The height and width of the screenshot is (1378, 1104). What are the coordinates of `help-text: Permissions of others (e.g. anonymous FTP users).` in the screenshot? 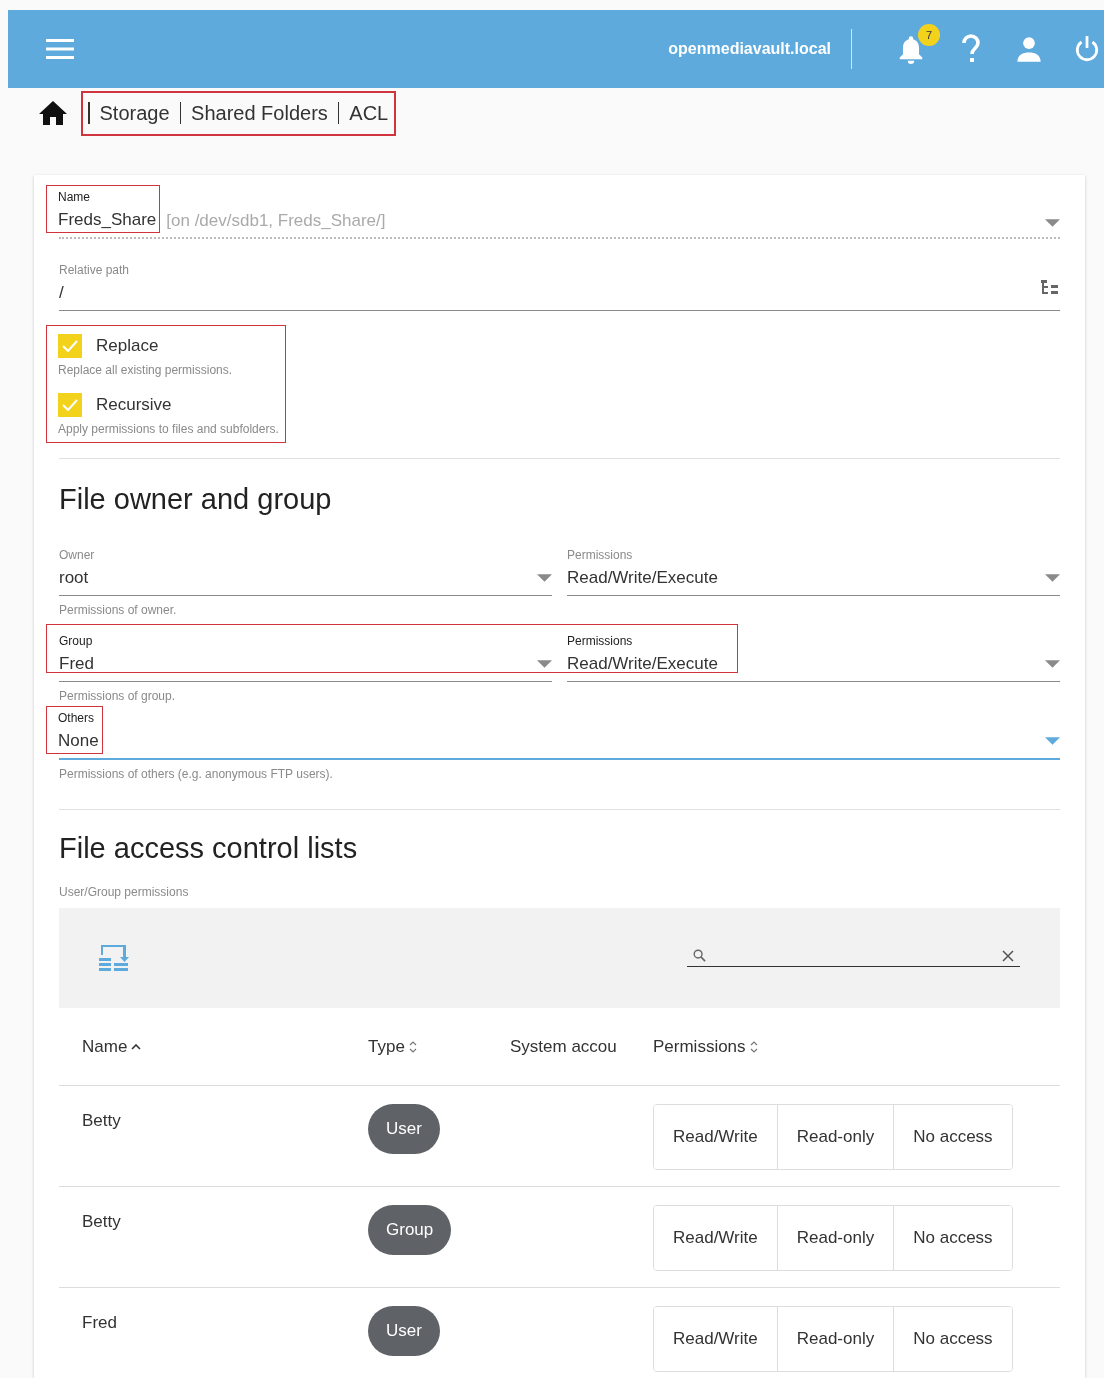 It's located at (196, 774).